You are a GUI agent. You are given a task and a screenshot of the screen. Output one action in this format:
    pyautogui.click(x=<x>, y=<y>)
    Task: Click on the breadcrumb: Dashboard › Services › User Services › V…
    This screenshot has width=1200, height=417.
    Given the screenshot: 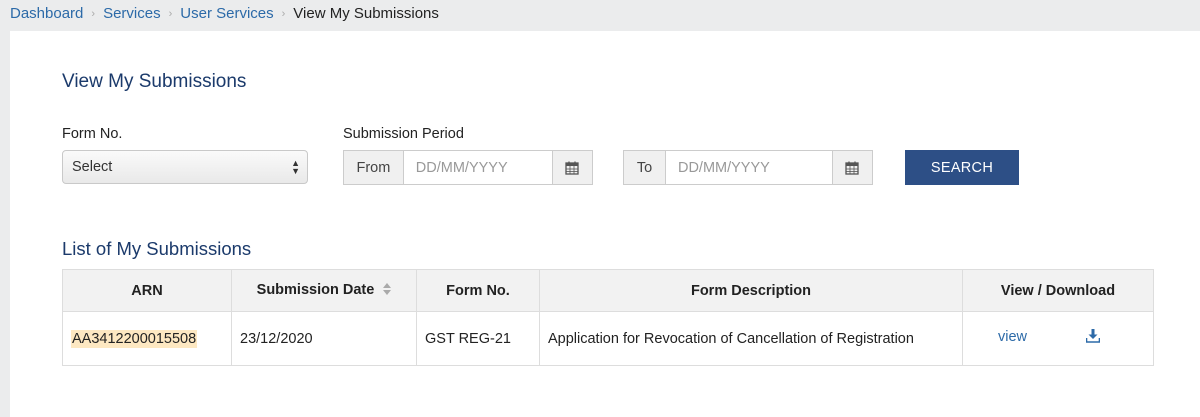 What is the action you would take?
    pyautogui.click(x=600, y=13)
    